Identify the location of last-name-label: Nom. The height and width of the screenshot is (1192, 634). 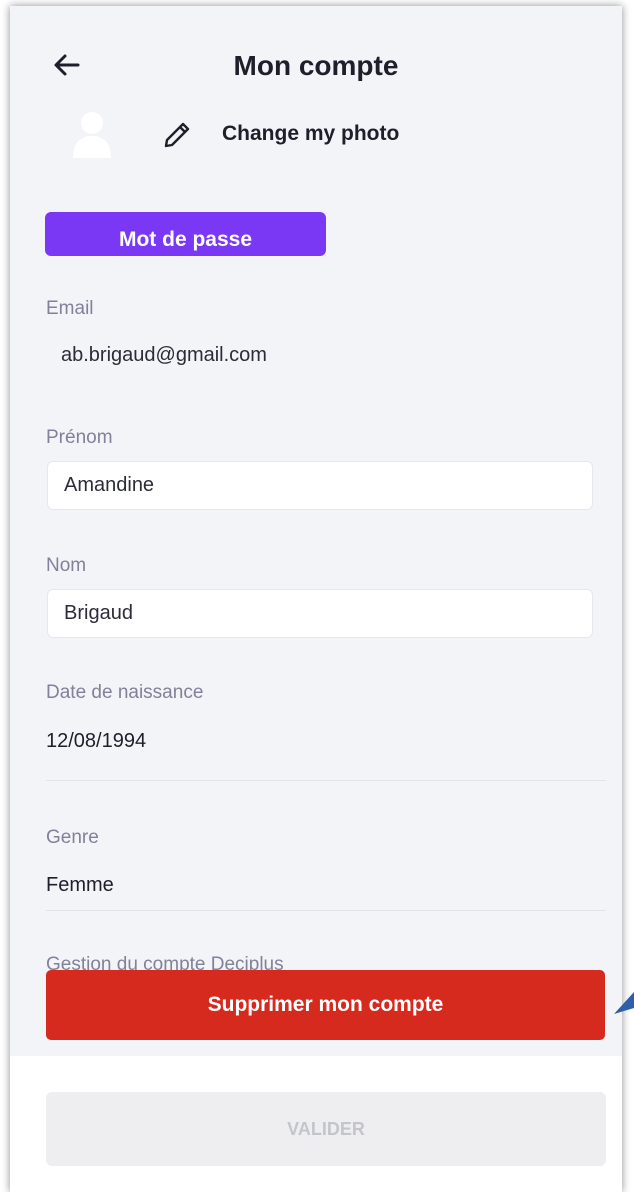
(66, 565).